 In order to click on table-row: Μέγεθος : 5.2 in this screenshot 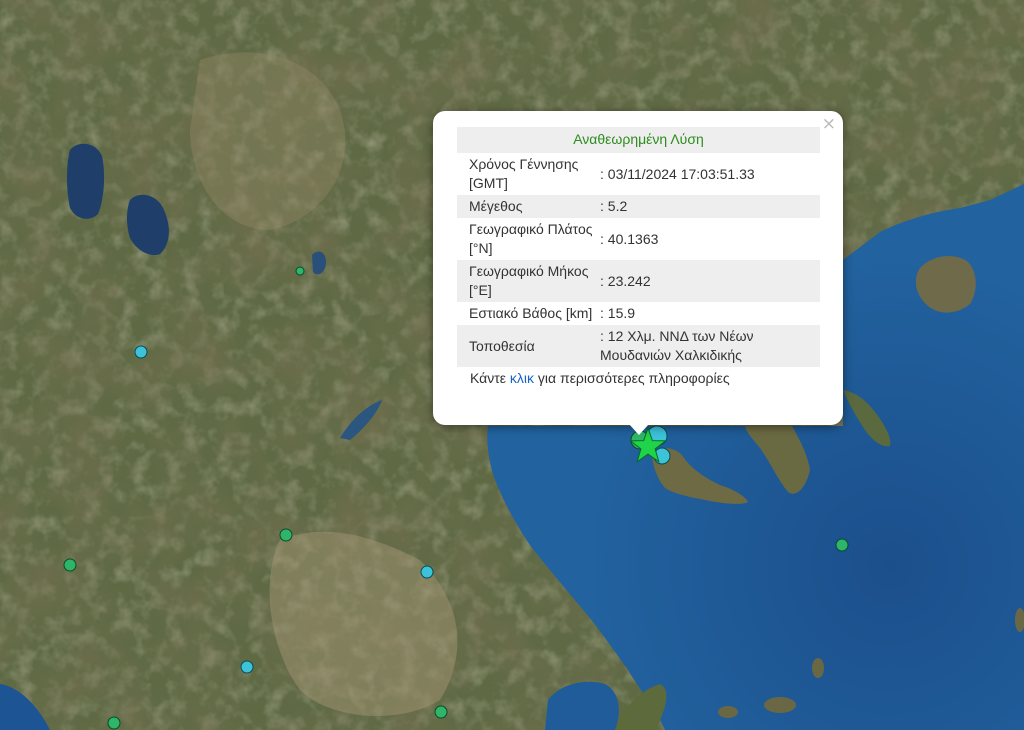, I will do `click(638, 206)`.